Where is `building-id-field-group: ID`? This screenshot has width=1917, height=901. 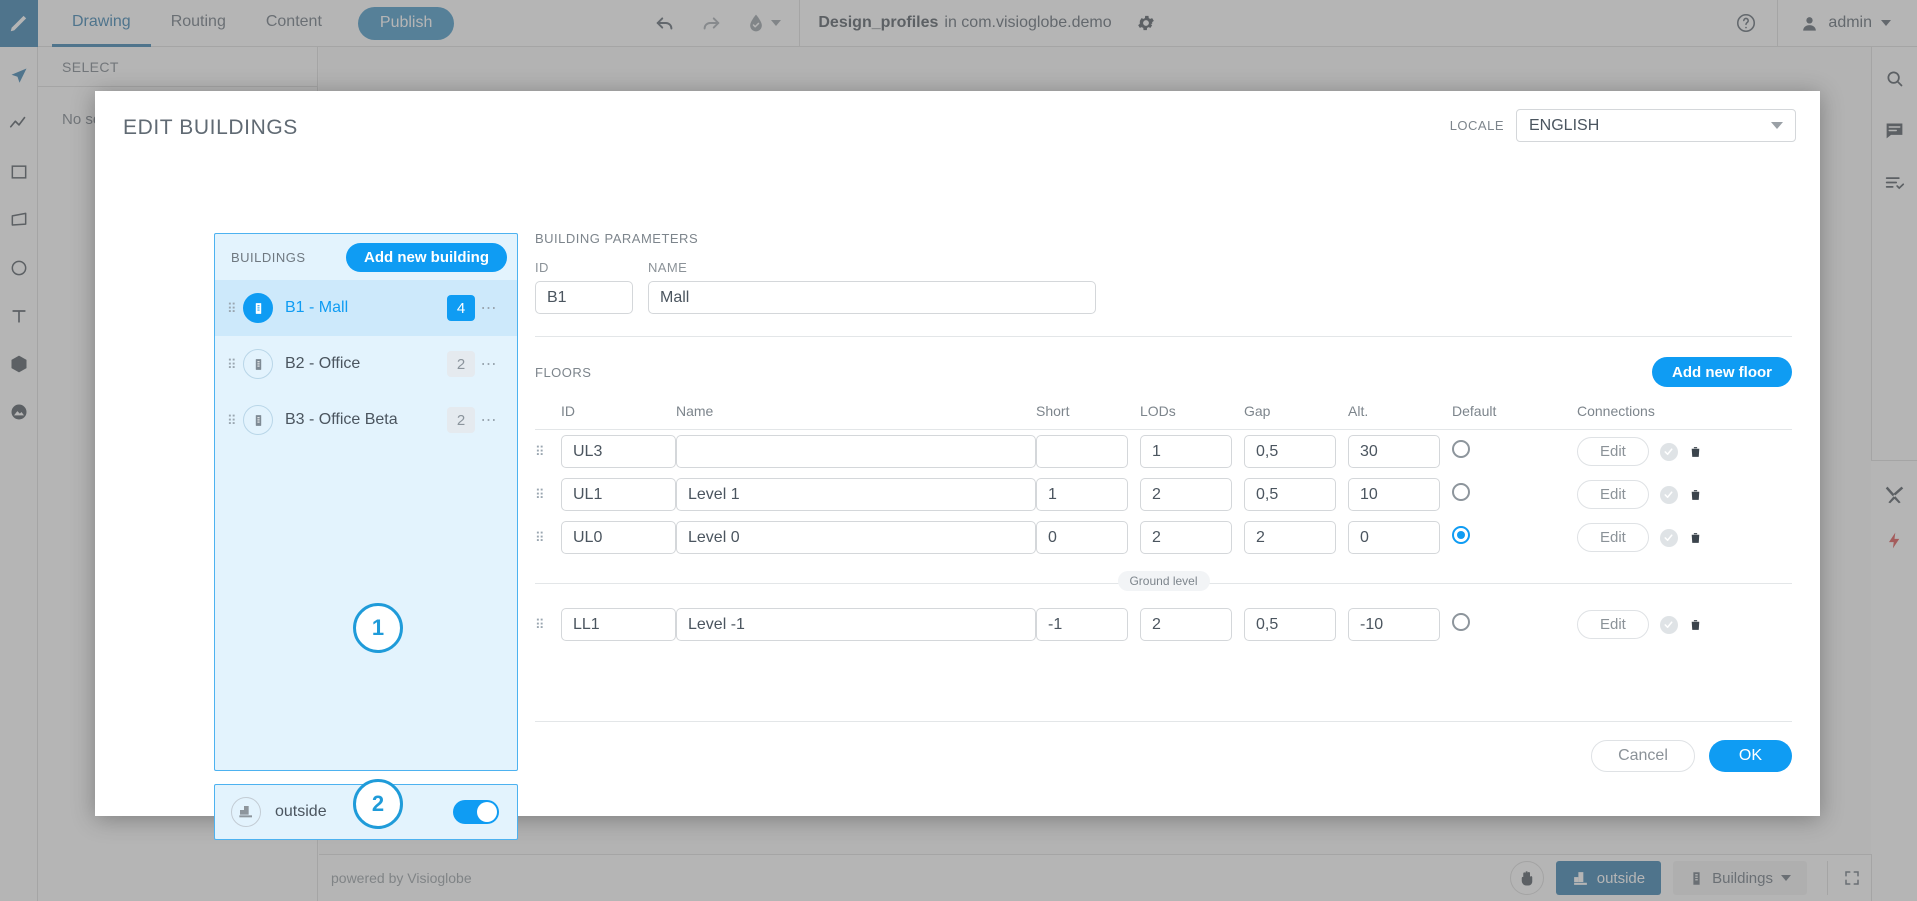 building-id-field-group: ID is located at coordinates (584, 287).